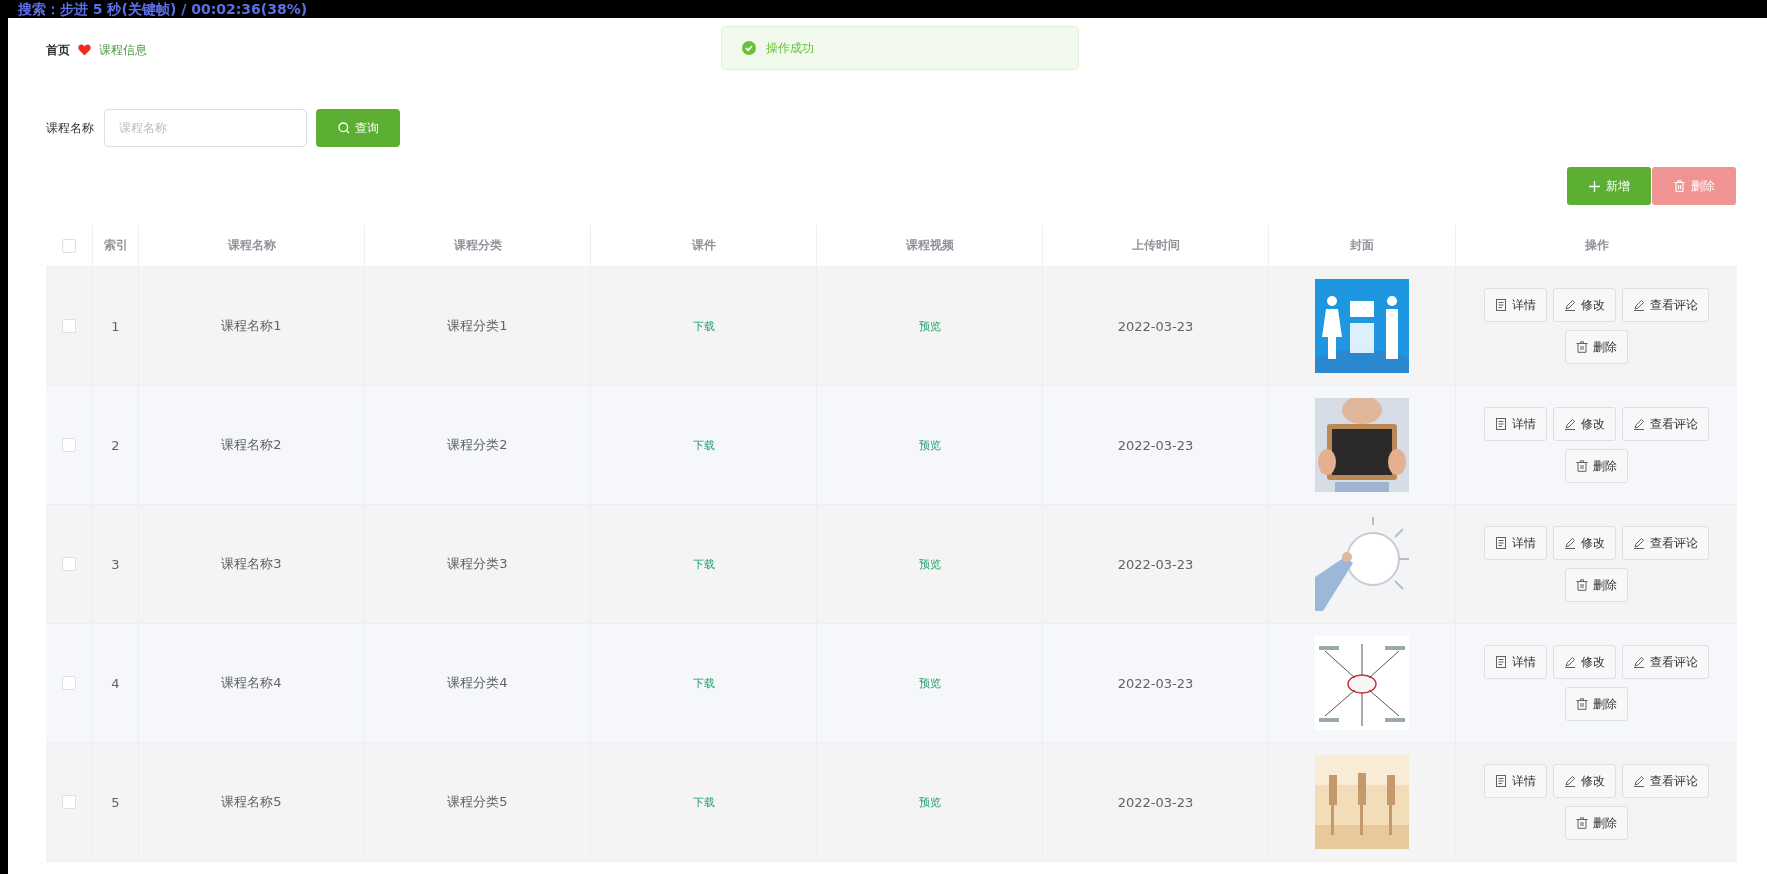  What do you see at coordinates (115, 245) in the screenshot?
I see `column-header: 索引` at bounding box center [115, 245].